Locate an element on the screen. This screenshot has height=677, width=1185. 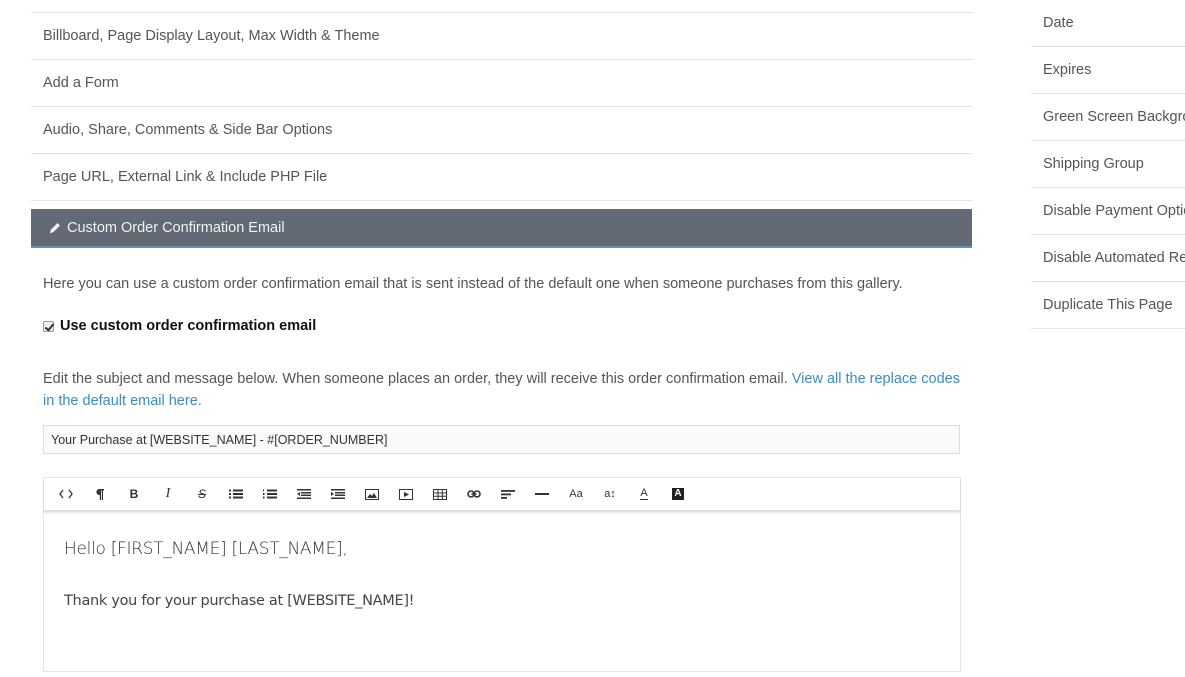
video-icon is located at coordinates (406, 494).